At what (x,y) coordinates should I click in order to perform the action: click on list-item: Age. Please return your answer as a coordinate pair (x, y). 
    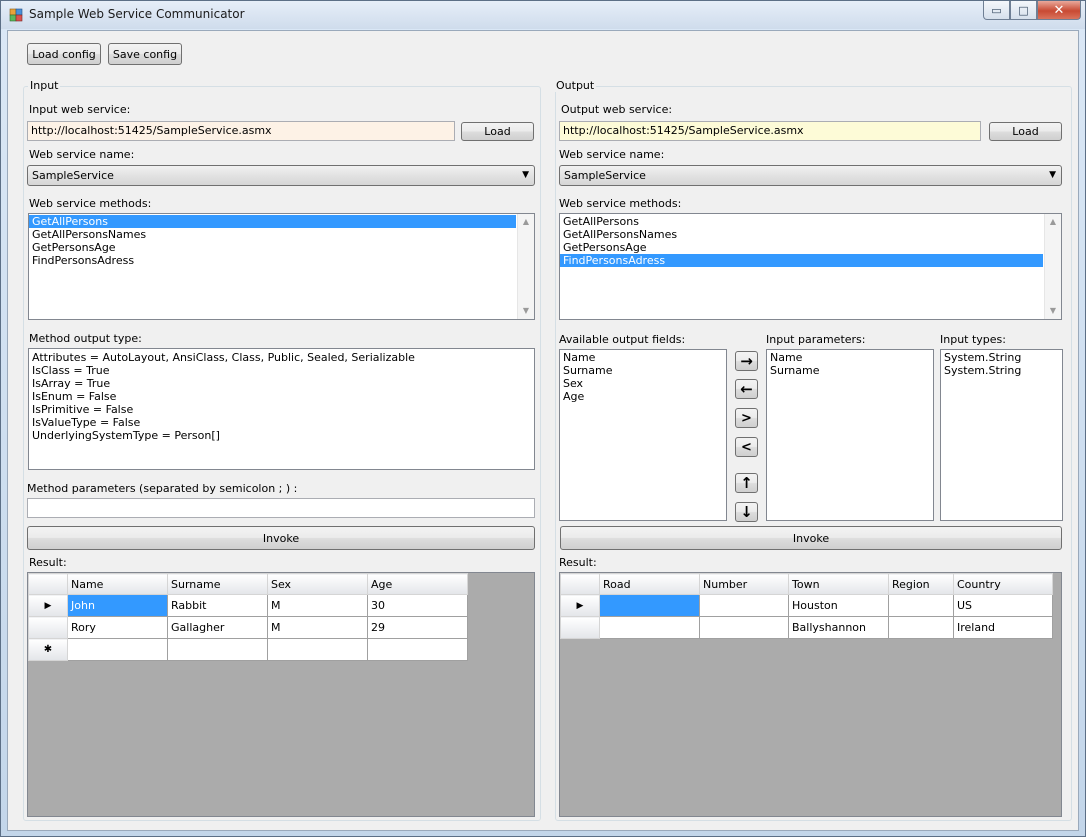
    Looking at the image, I should click on (643, 396).